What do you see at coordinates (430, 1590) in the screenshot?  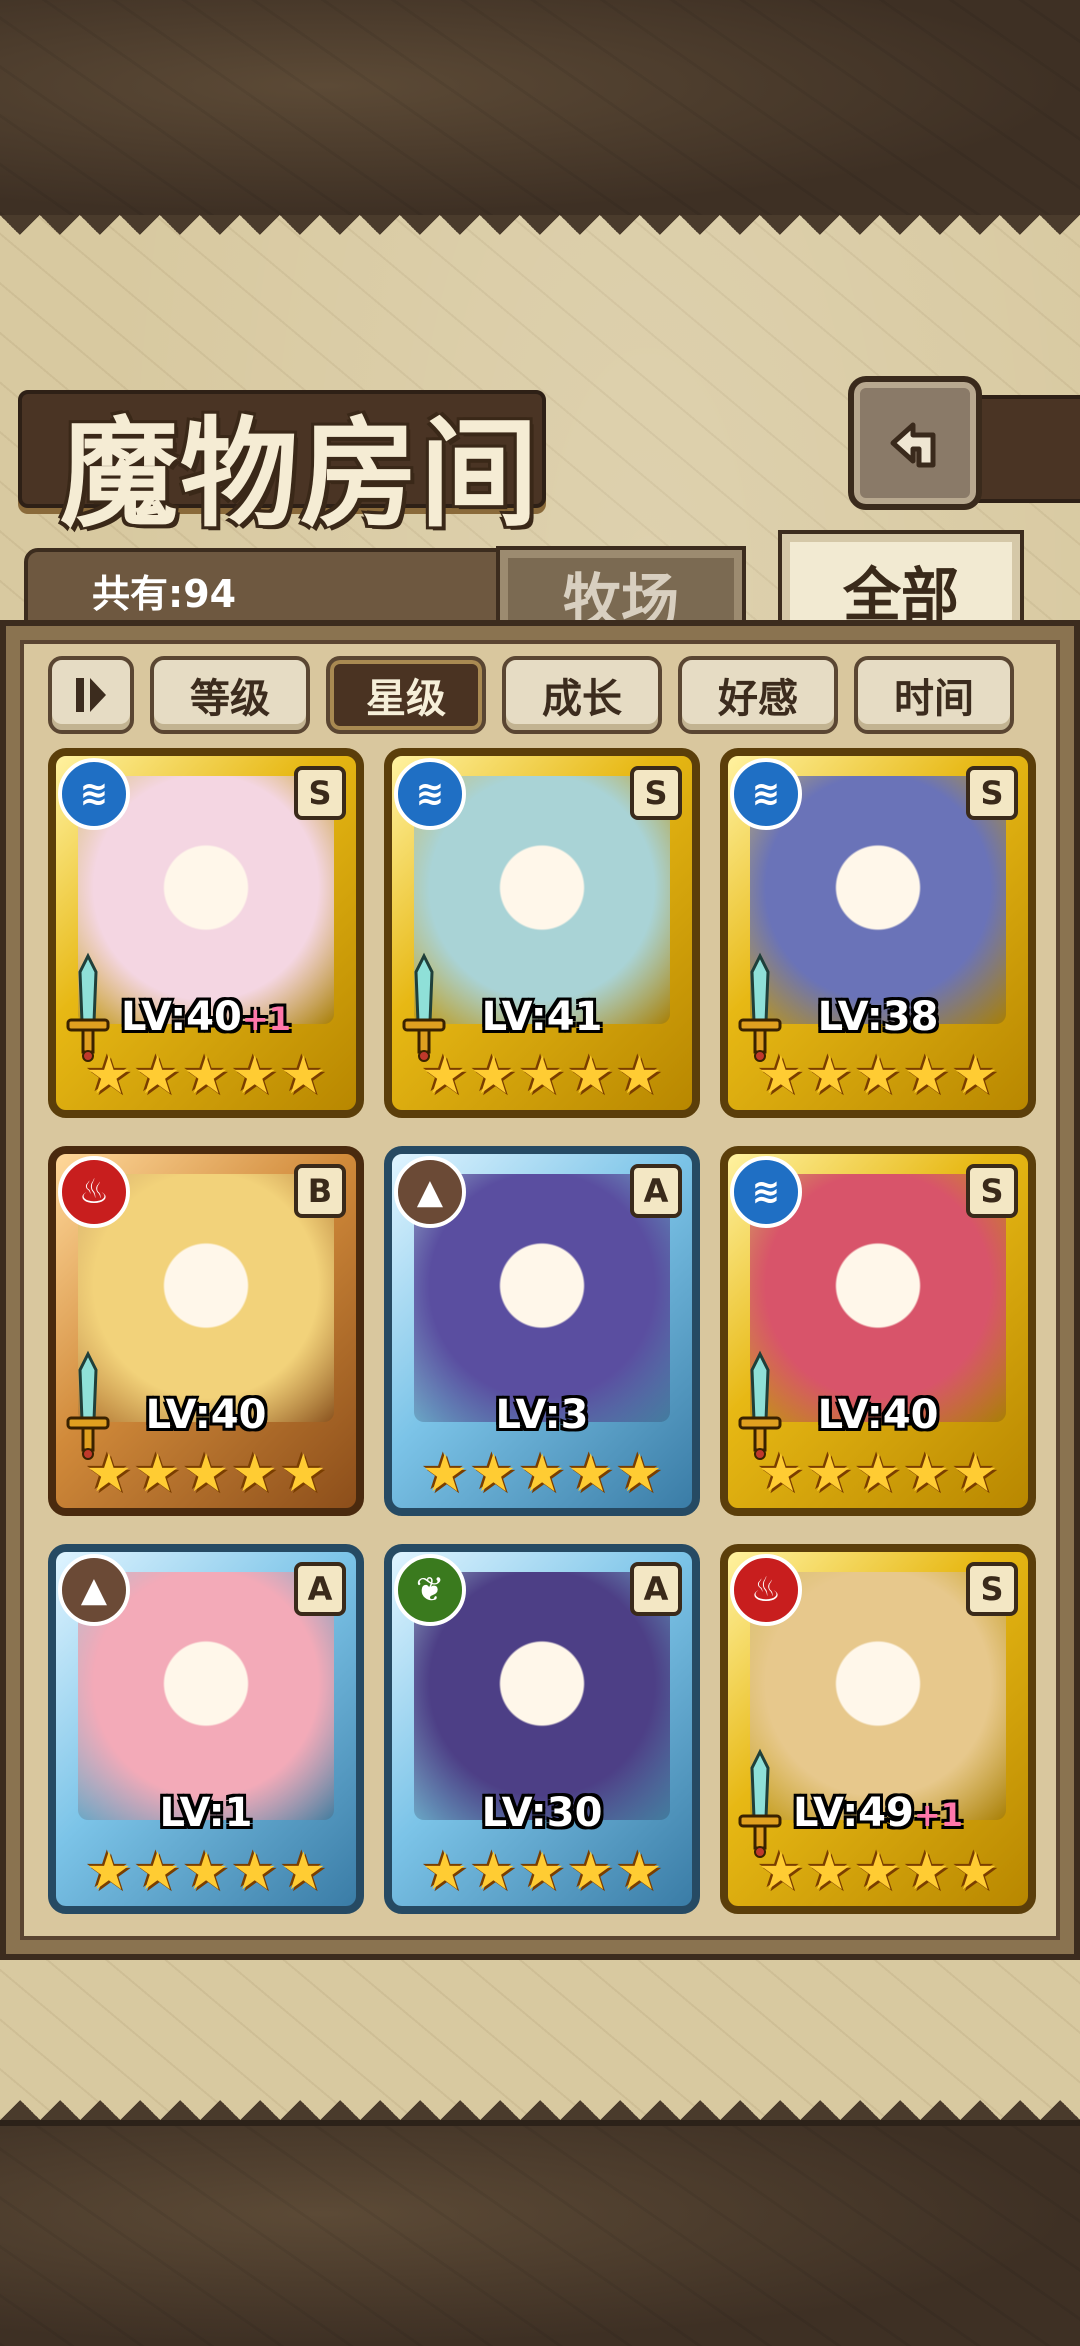 I see `leaf-element-icon: ❦` at bounding box center [430, 1590].